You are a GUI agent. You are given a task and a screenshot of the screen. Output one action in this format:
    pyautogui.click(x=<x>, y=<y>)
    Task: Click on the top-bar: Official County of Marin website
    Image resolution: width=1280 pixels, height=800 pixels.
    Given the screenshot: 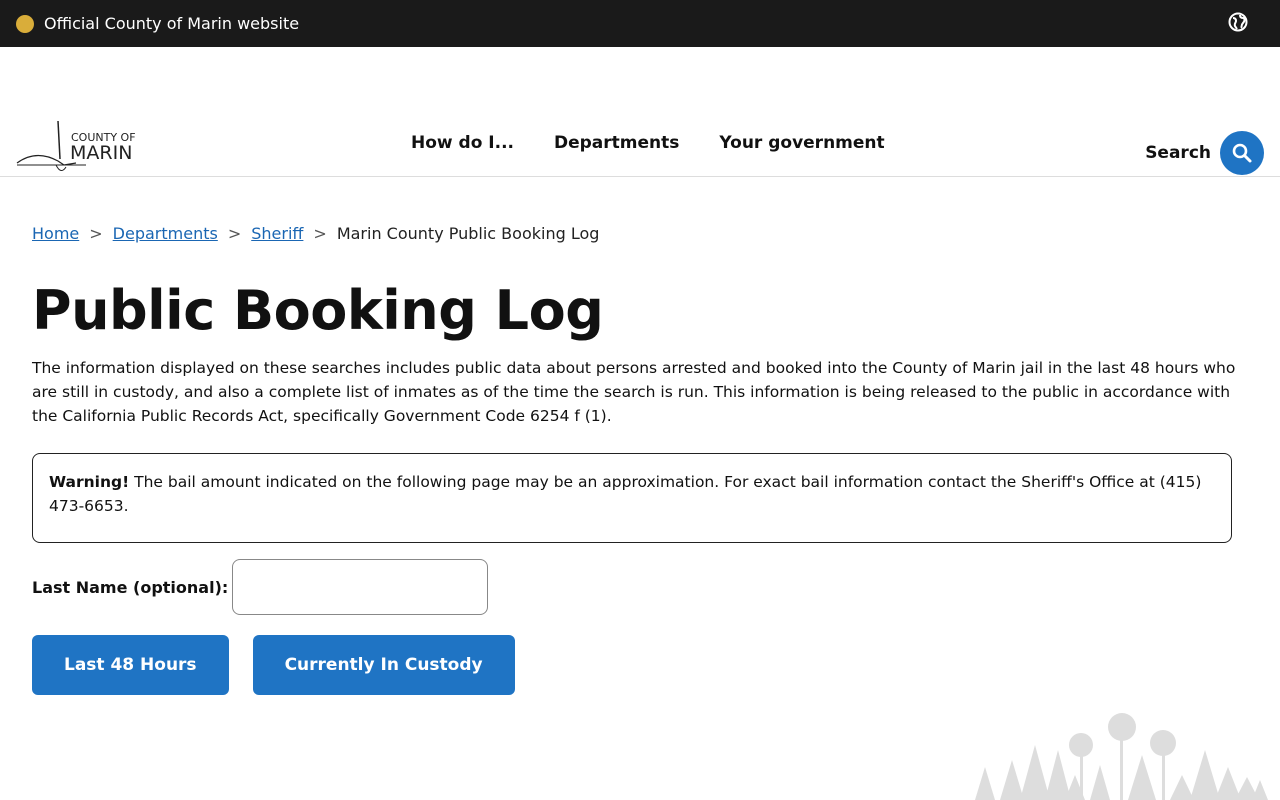 What is the action you would take?
    pyautogui.click(x=640, y=23)
    